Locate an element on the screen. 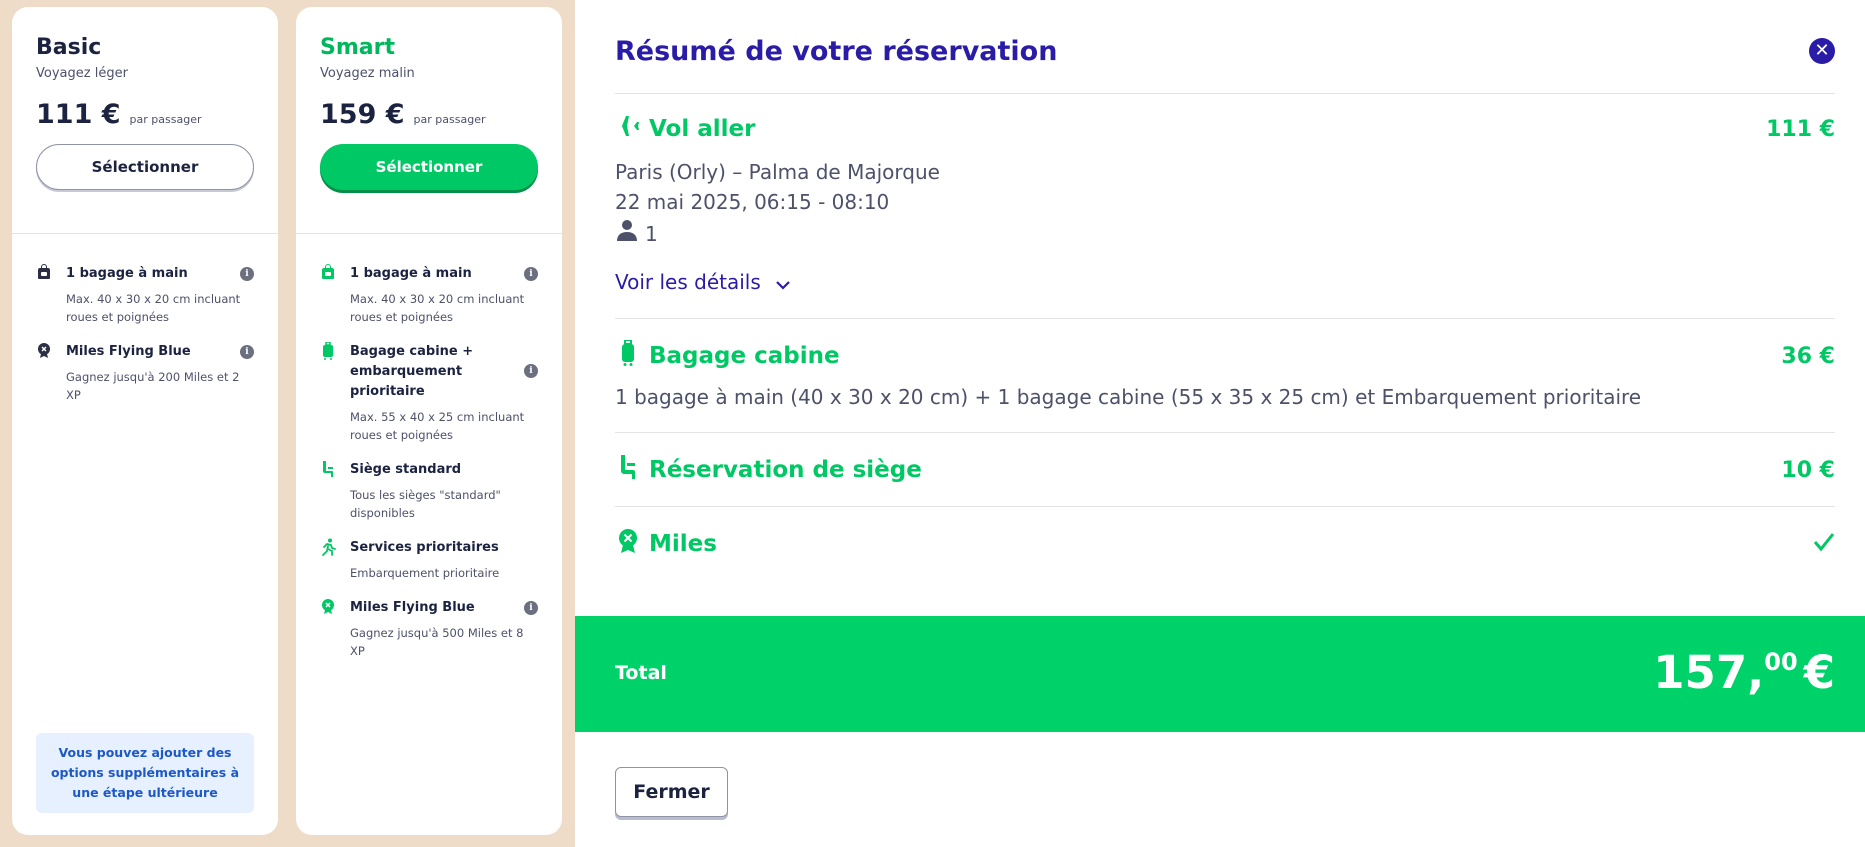  flight-section-header: Vol aller 111 € is located at coordinates (1225, 129).